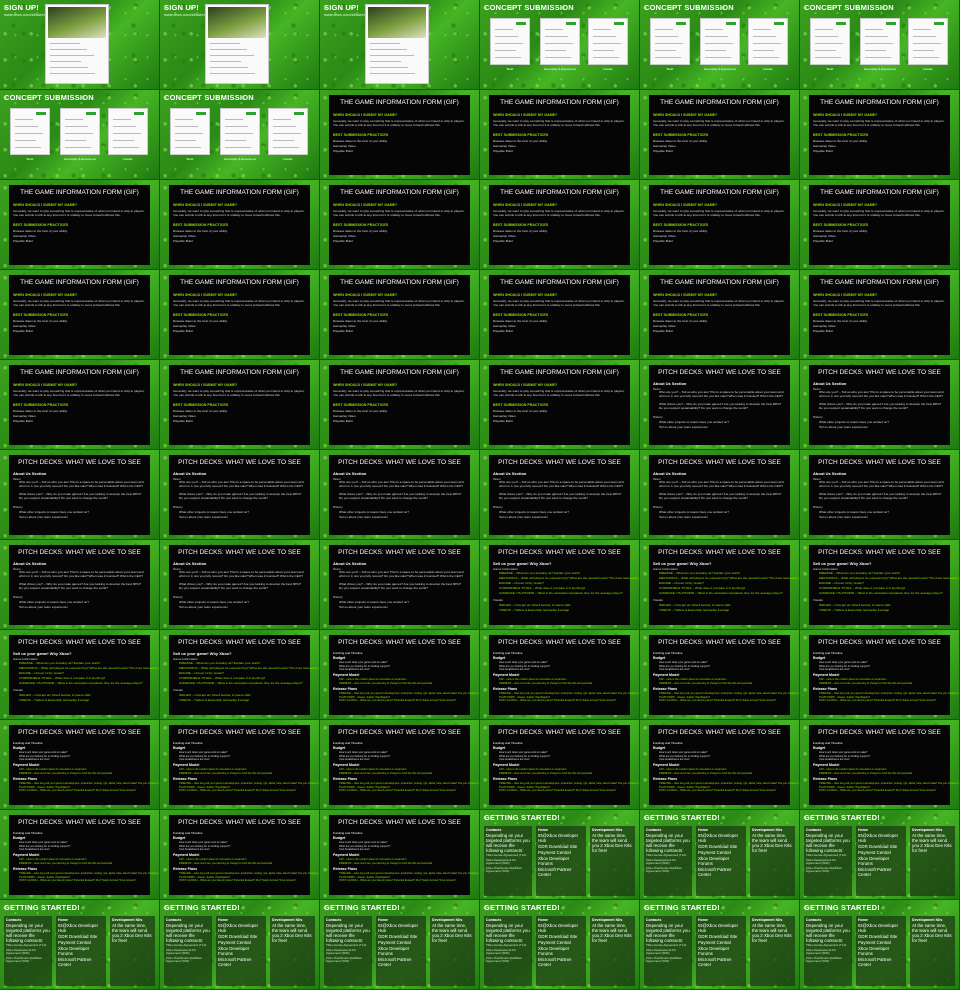  Describe the element at coordinates (508, 743) in the screenshot. I see `bullet-text: Funding and Timeline` at that location.